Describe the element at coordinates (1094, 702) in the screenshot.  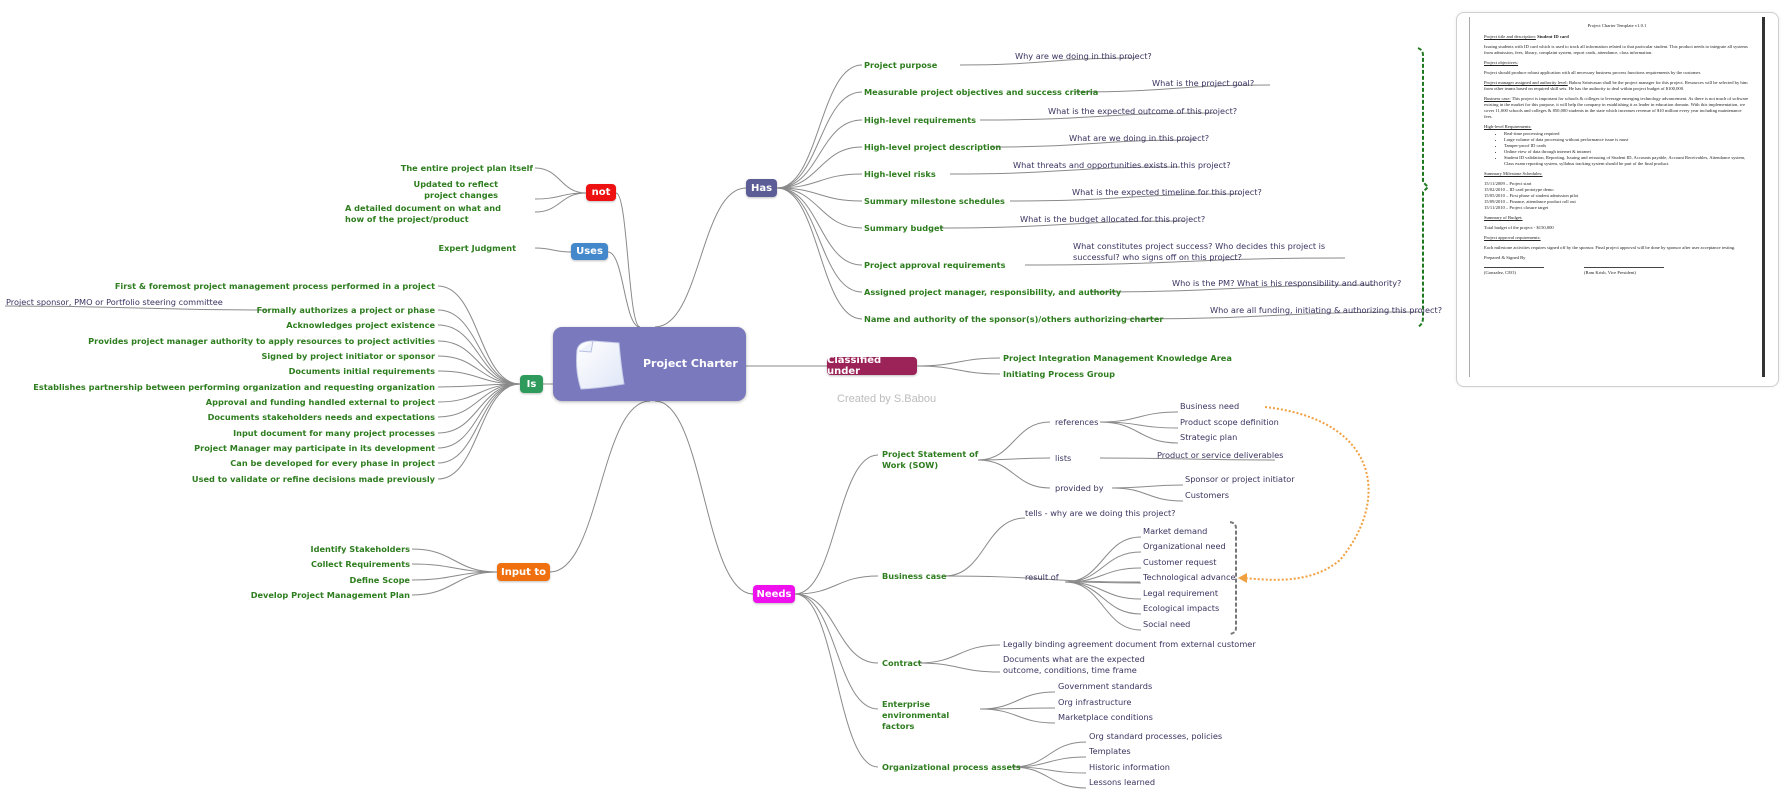
I see `eef-item: Org infrastructure` at that location.